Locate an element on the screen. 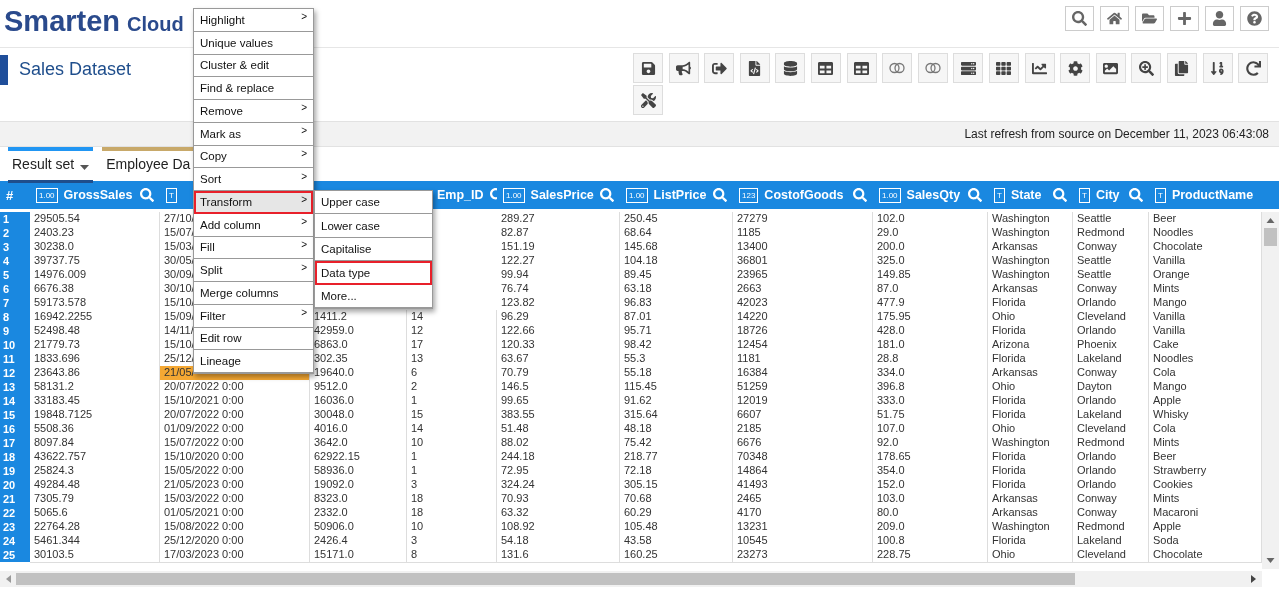 The image size is (1279, 602). column-header: SalesQty is located at coordinates (933, 195).